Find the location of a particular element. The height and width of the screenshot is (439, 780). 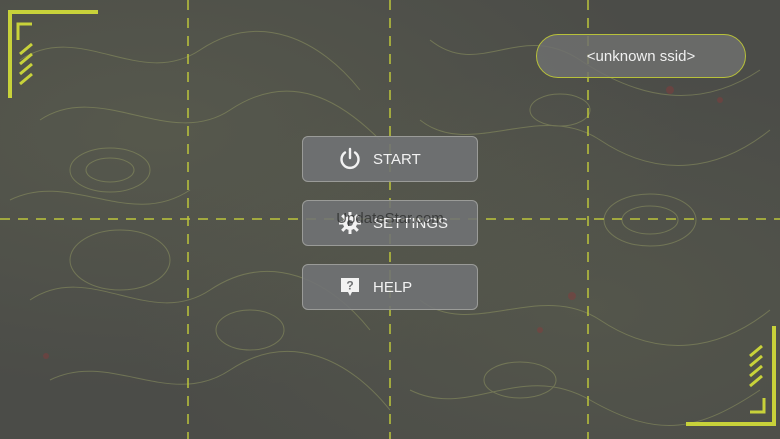

ssid-pill: <unknown ssid> is located at coordinates (641, 56).